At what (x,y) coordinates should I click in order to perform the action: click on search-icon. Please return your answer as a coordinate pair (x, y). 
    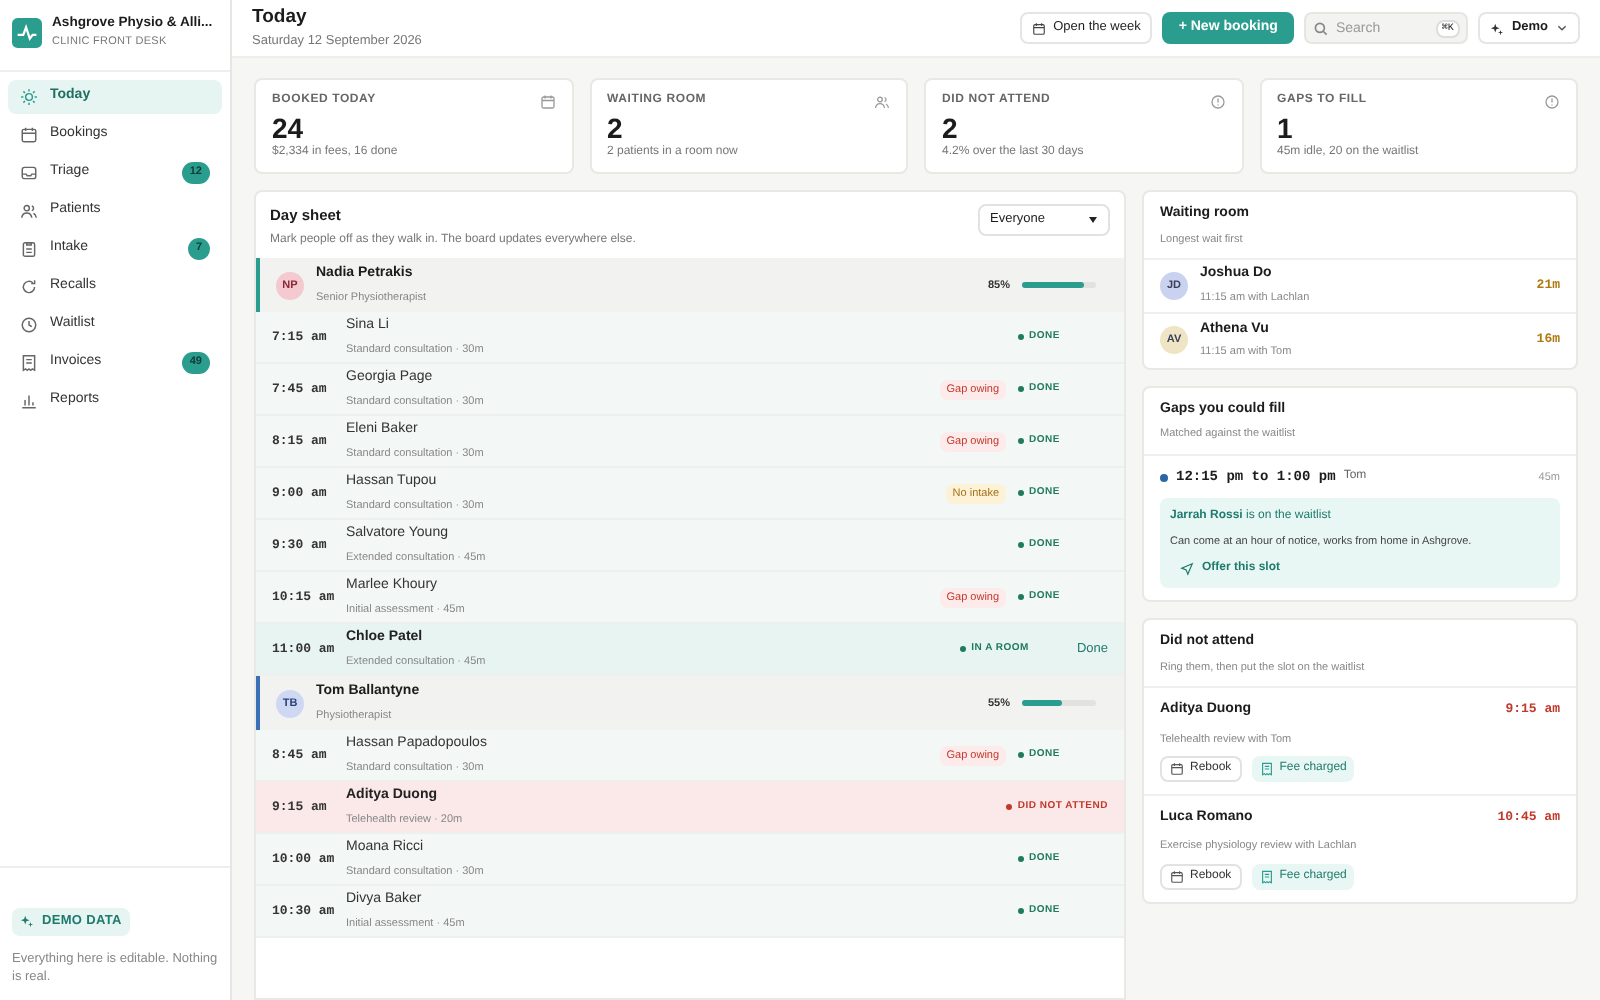
    Looking at the image, I should click on (1320, 28).